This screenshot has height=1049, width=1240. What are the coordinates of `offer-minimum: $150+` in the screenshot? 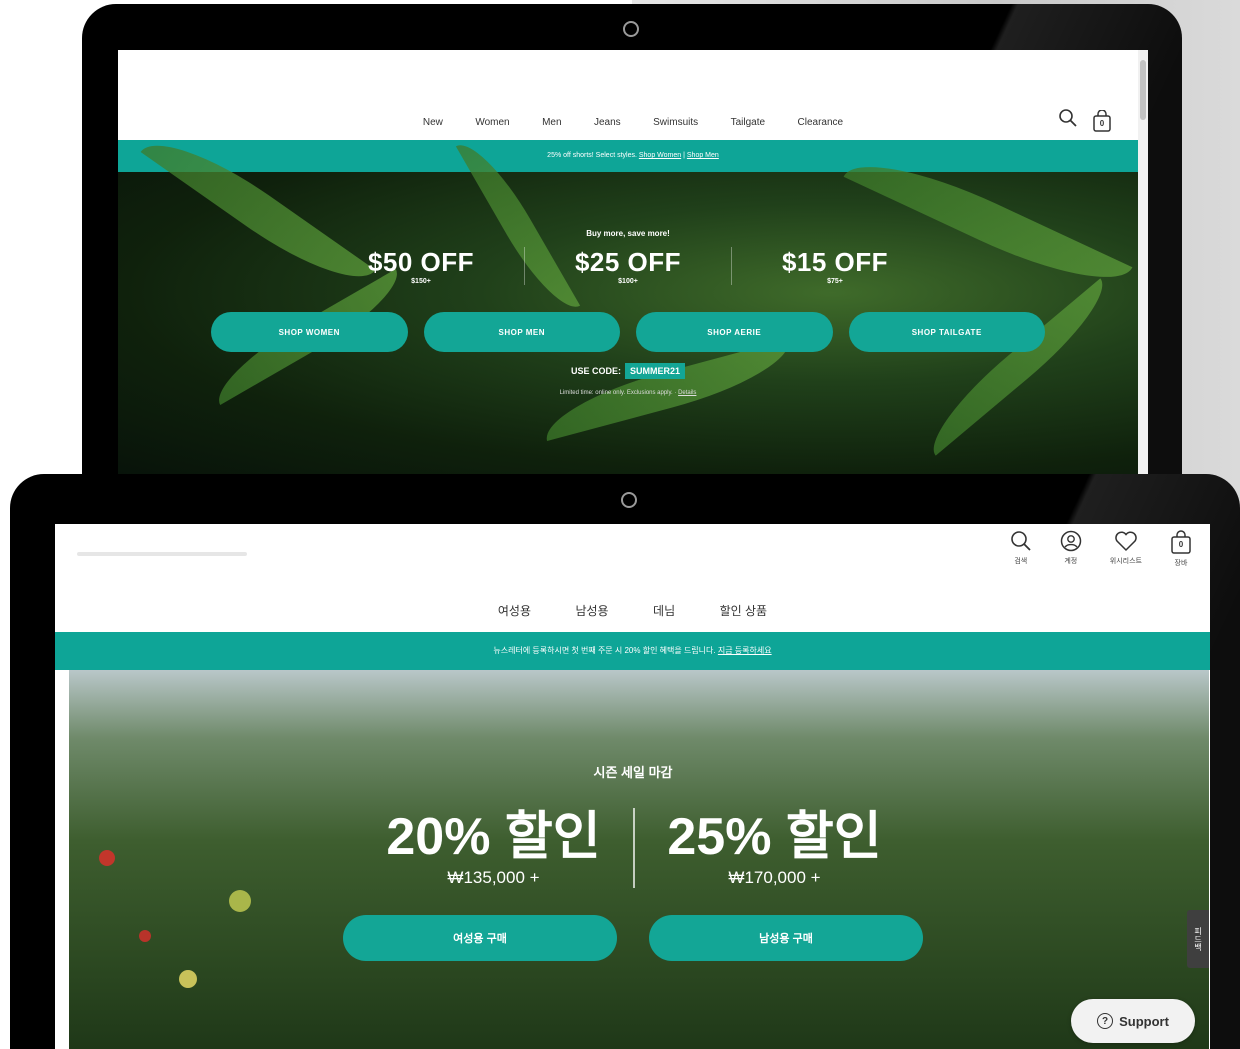 It's located at (421, 281).